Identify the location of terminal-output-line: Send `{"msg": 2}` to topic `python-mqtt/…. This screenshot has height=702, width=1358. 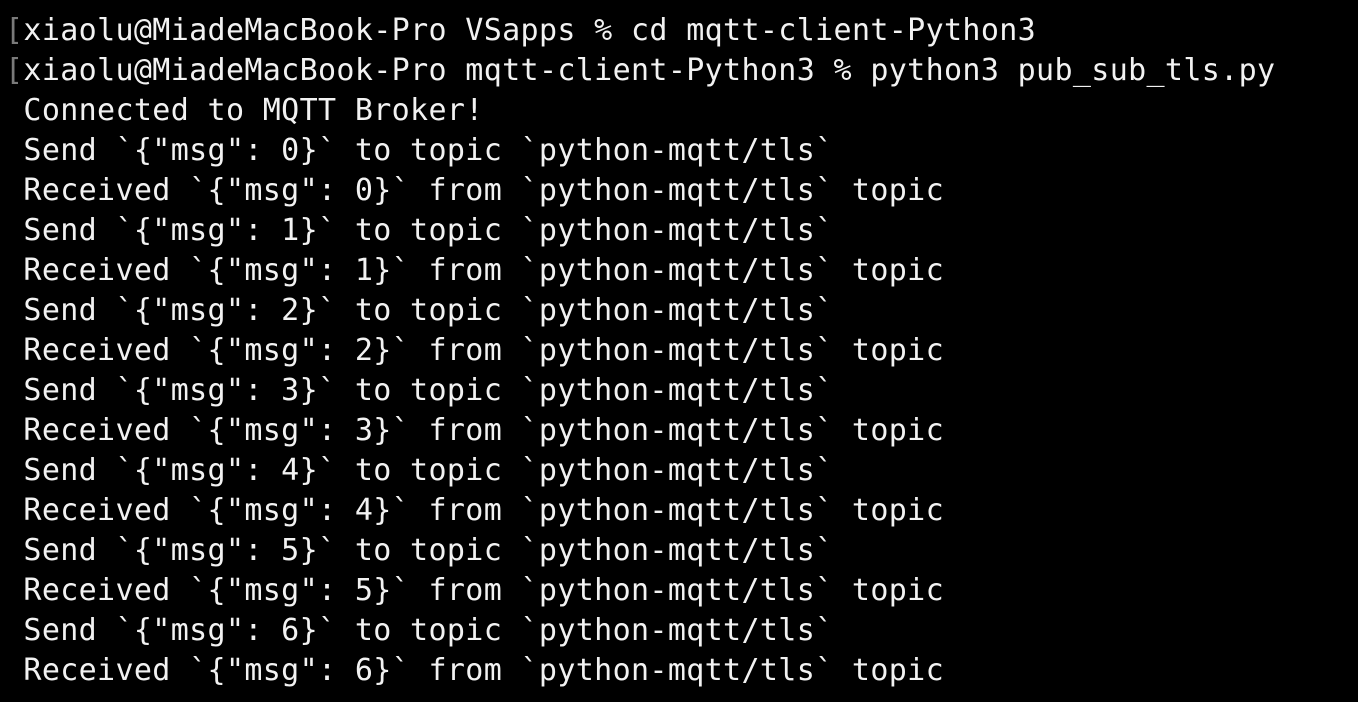
(679, 311).